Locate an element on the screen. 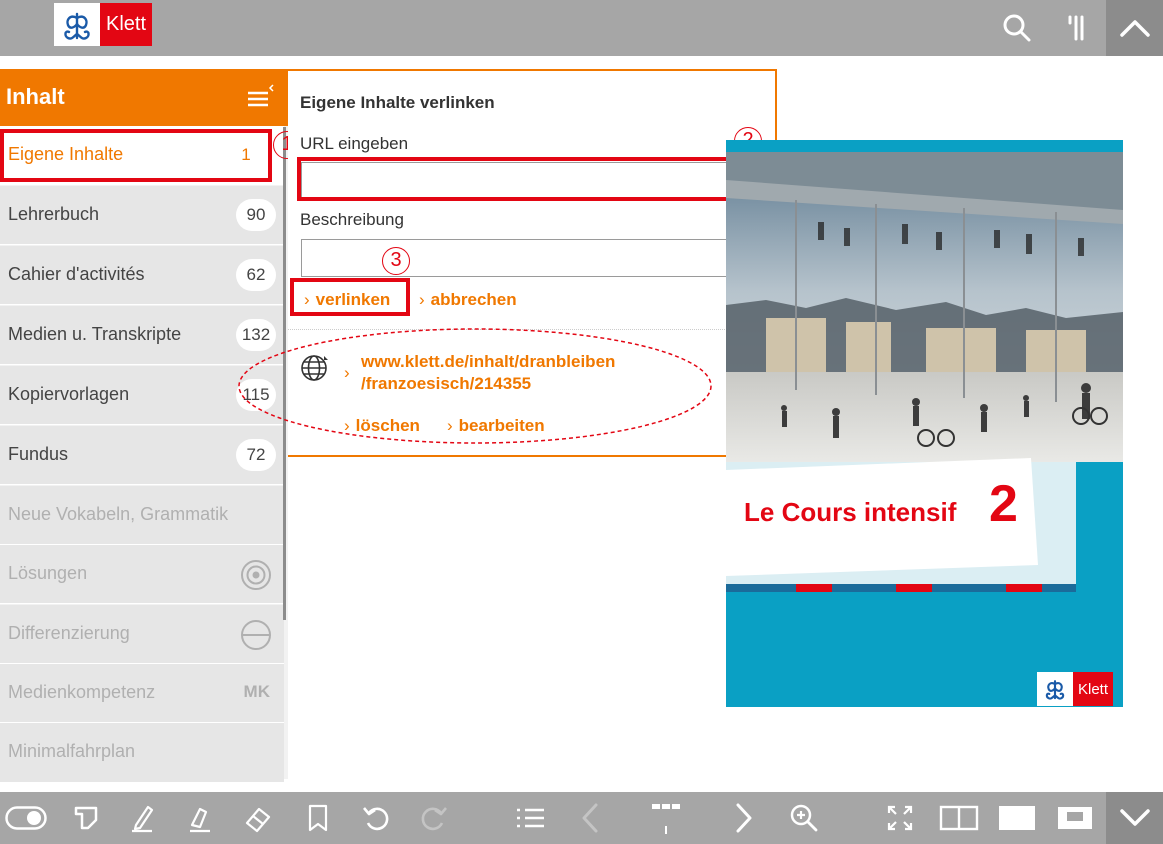  sidebar-item-label: Minimalfahrplan is located at coordinates (72, 751).